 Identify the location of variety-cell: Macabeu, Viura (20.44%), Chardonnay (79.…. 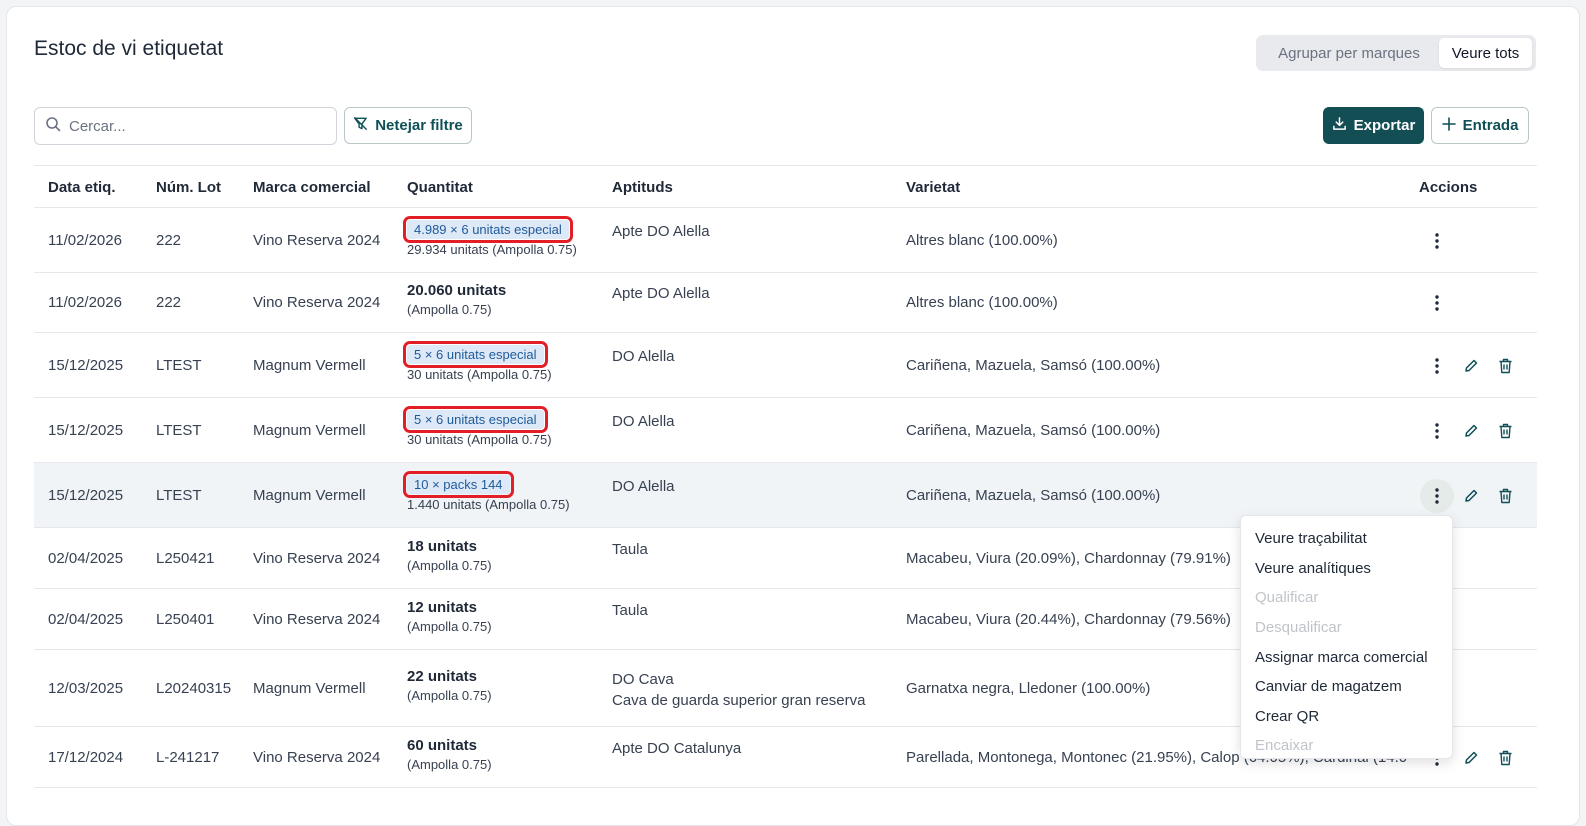
(1068, 619).